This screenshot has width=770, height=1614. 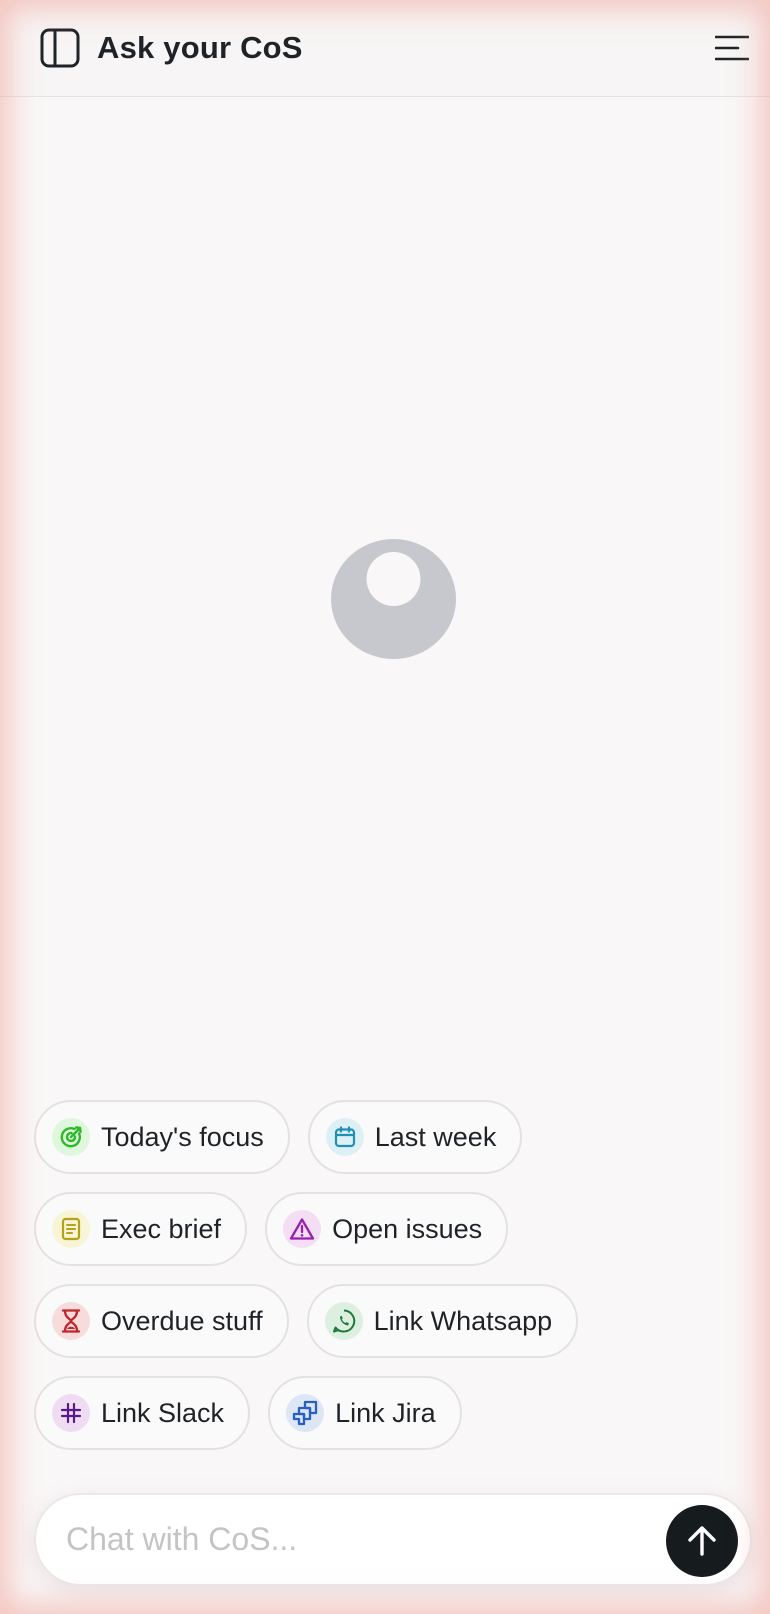 I want to click on suggestion-row: Overdue stuff Link Whatsapp, so click(x=384, y=1321).